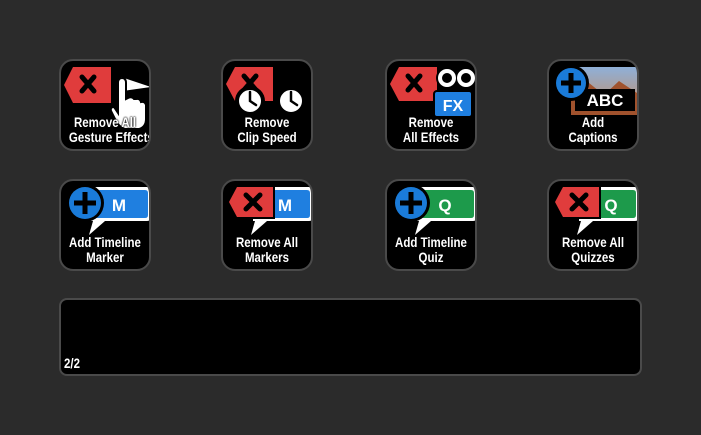 The image size is (701, 435). I want to click on key-label: Remove All Gesture Effects, so click(109, 129).